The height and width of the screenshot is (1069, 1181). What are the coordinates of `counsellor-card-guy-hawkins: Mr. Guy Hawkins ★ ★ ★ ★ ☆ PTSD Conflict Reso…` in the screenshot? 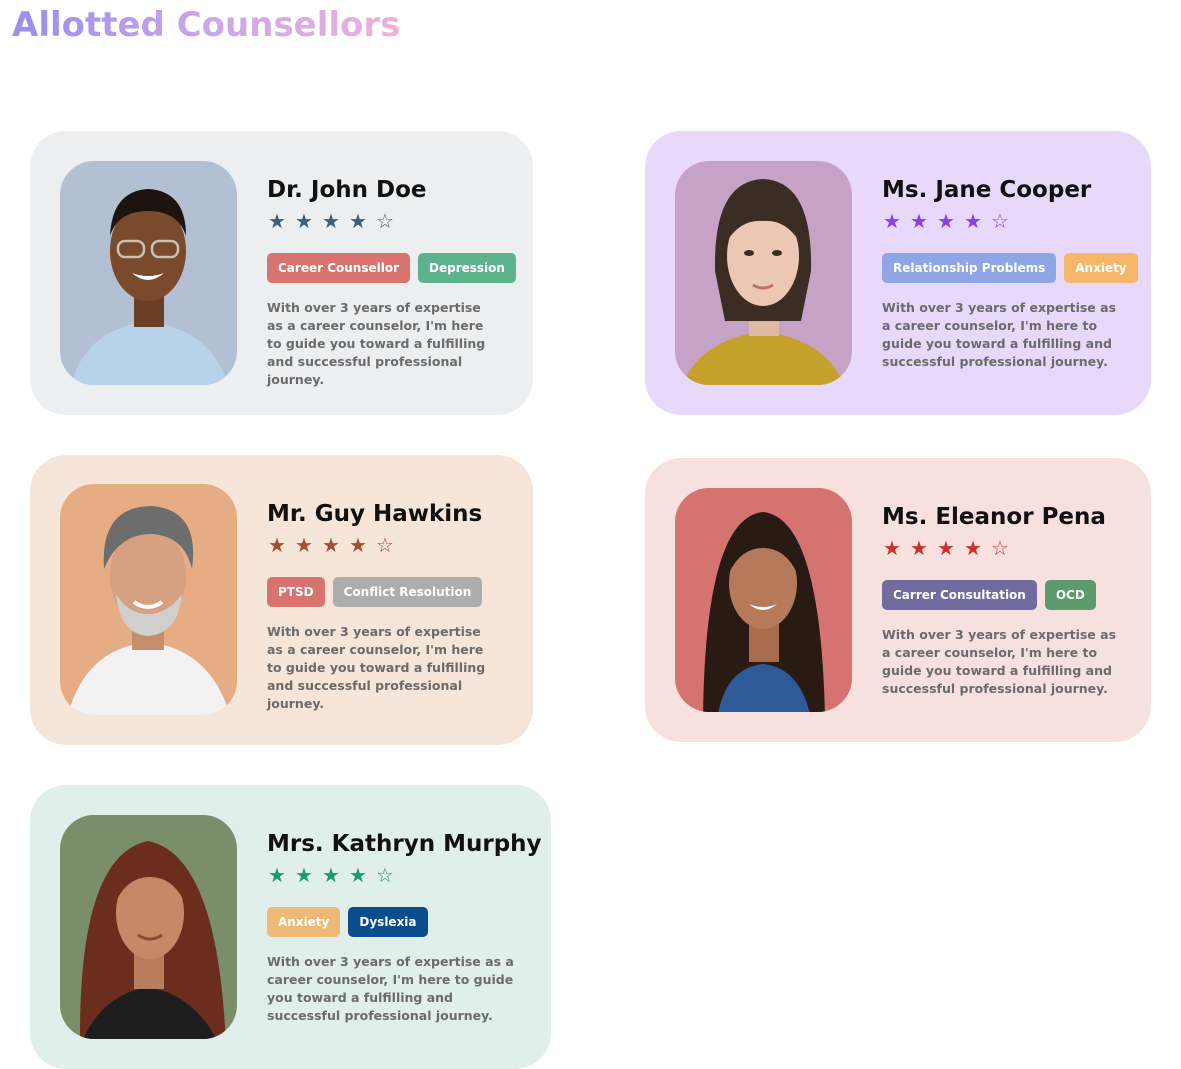 It's located at (281, 600).